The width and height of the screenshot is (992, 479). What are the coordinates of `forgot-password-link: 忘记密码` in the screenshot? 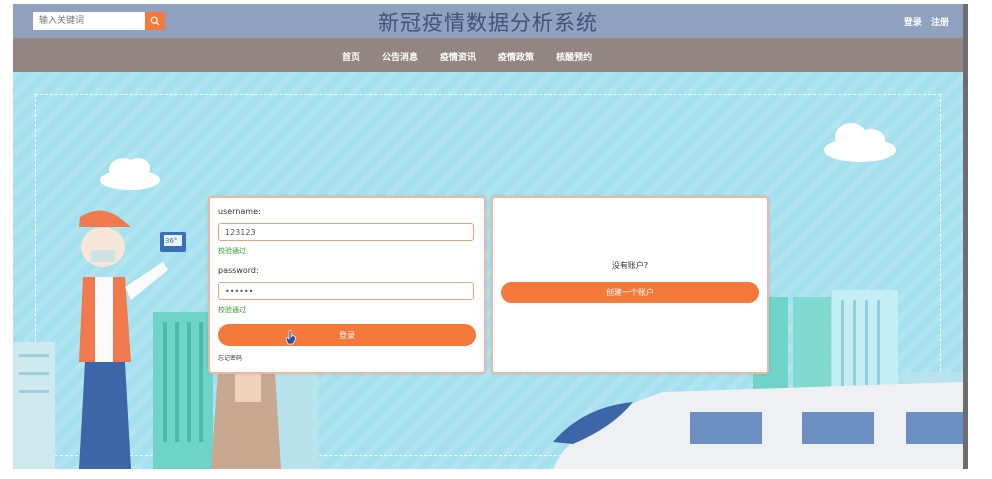 It's located at (230, 357).